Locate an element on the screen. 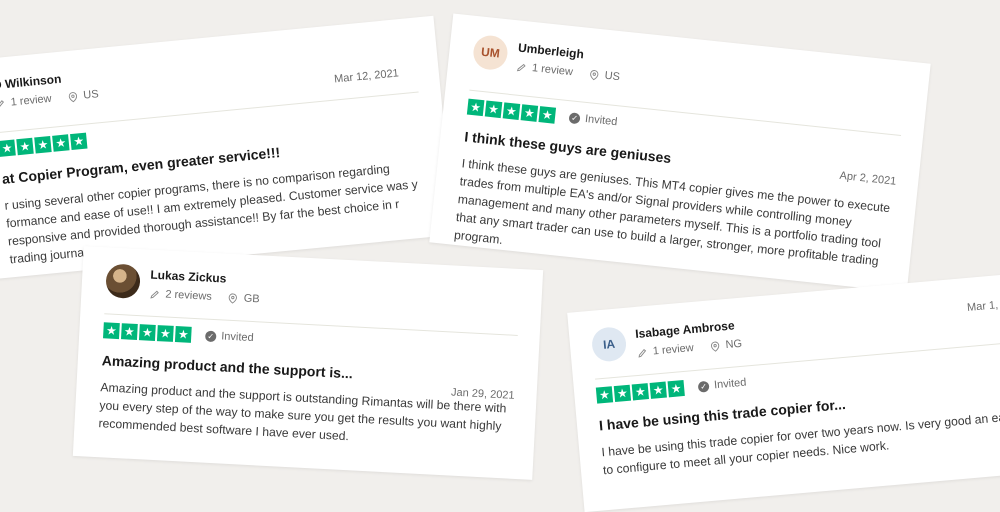 This screenshot has width=1000, height=512. review-date: Mar 12, 2021 is located at coordinates (366, 76).